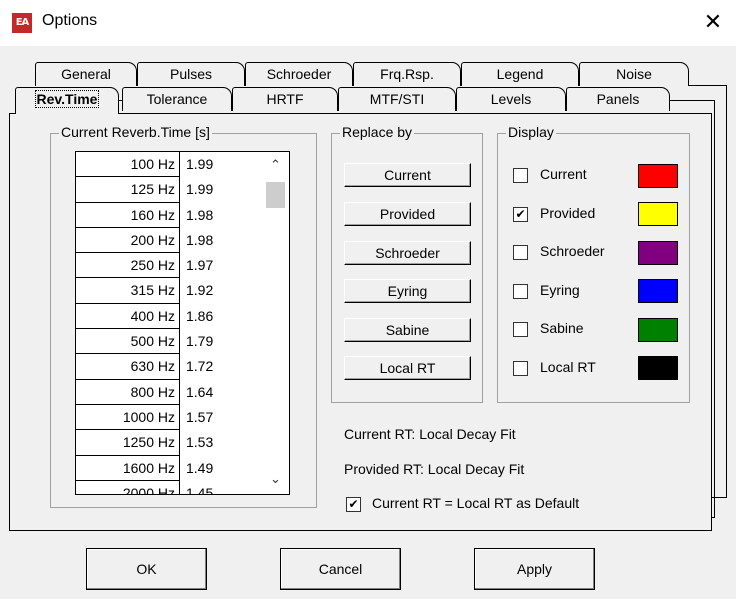  Describe the element at coordinates (128, 417) in the screenshot. I see `freq-cell: 1000 Hz` at that location.